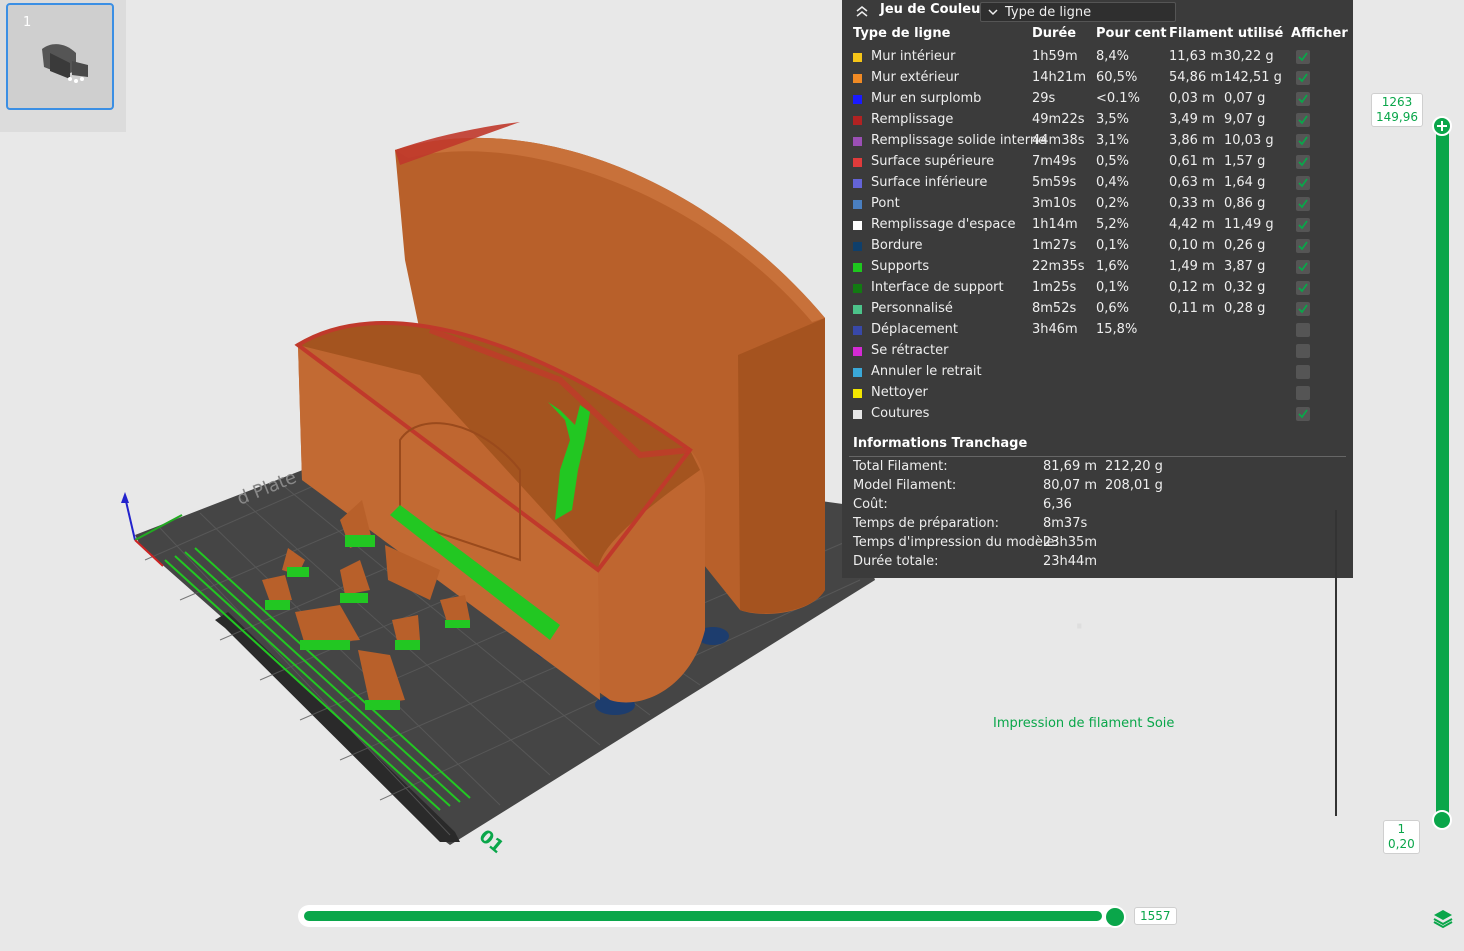 The height and width of the screenshot is (951, 1464). What do you see at coordinates (900, 266) in the screenshot?
I see `line-type-name: Supports` at bounding box center [900, 266].